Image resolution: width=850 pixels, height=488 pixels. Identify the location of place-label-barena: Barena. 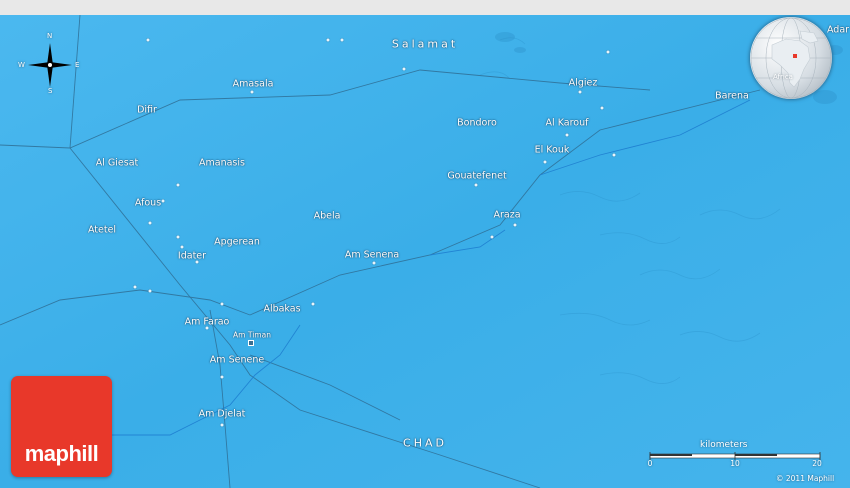
(732, 96).